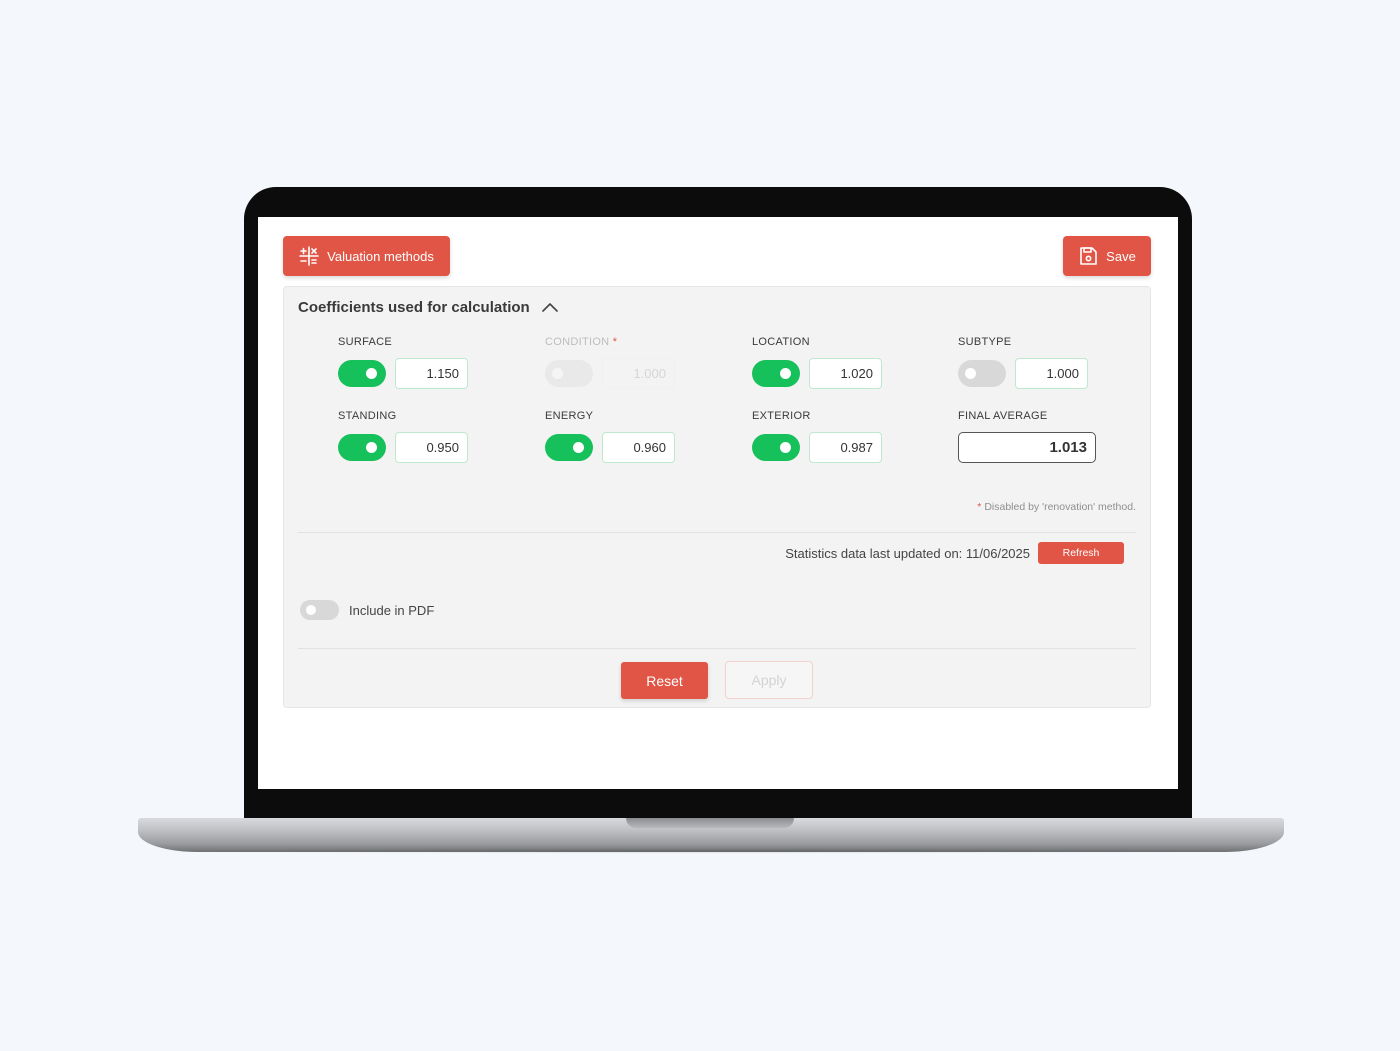 The width and height of the screenshot is (1400, 1051). I want to click on final-average: FINAL AVERAGE 1.013, so click(1048, 436).